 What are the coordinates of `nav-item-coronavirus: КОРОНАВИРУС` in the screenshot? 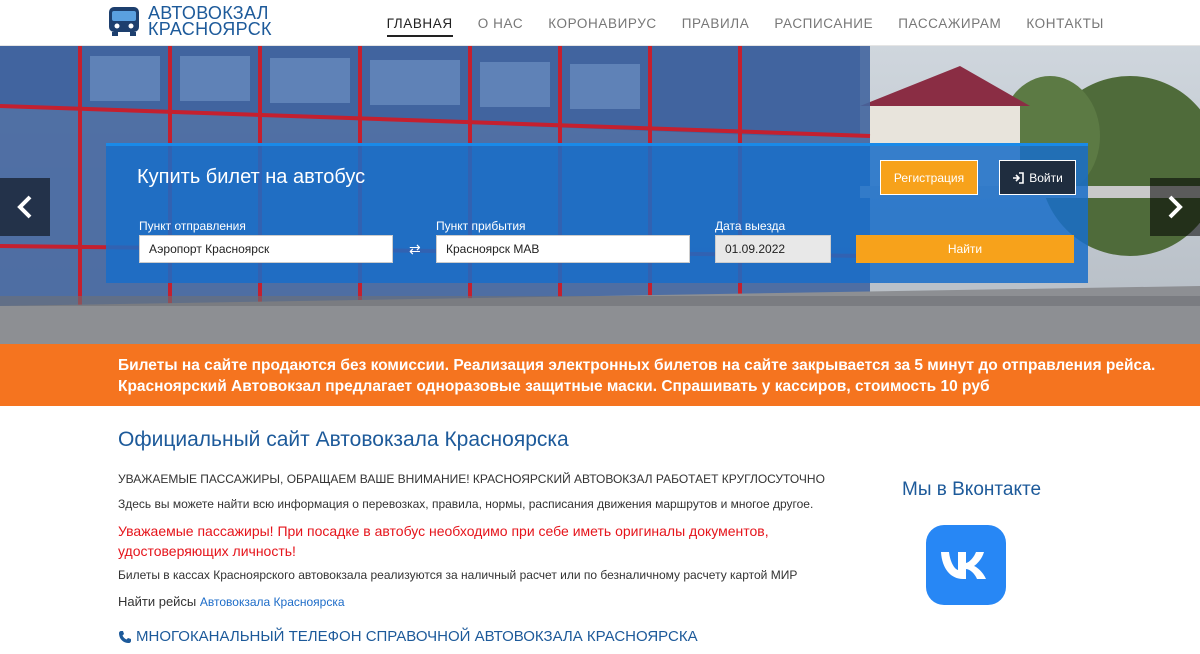 It's located at (602, 23).